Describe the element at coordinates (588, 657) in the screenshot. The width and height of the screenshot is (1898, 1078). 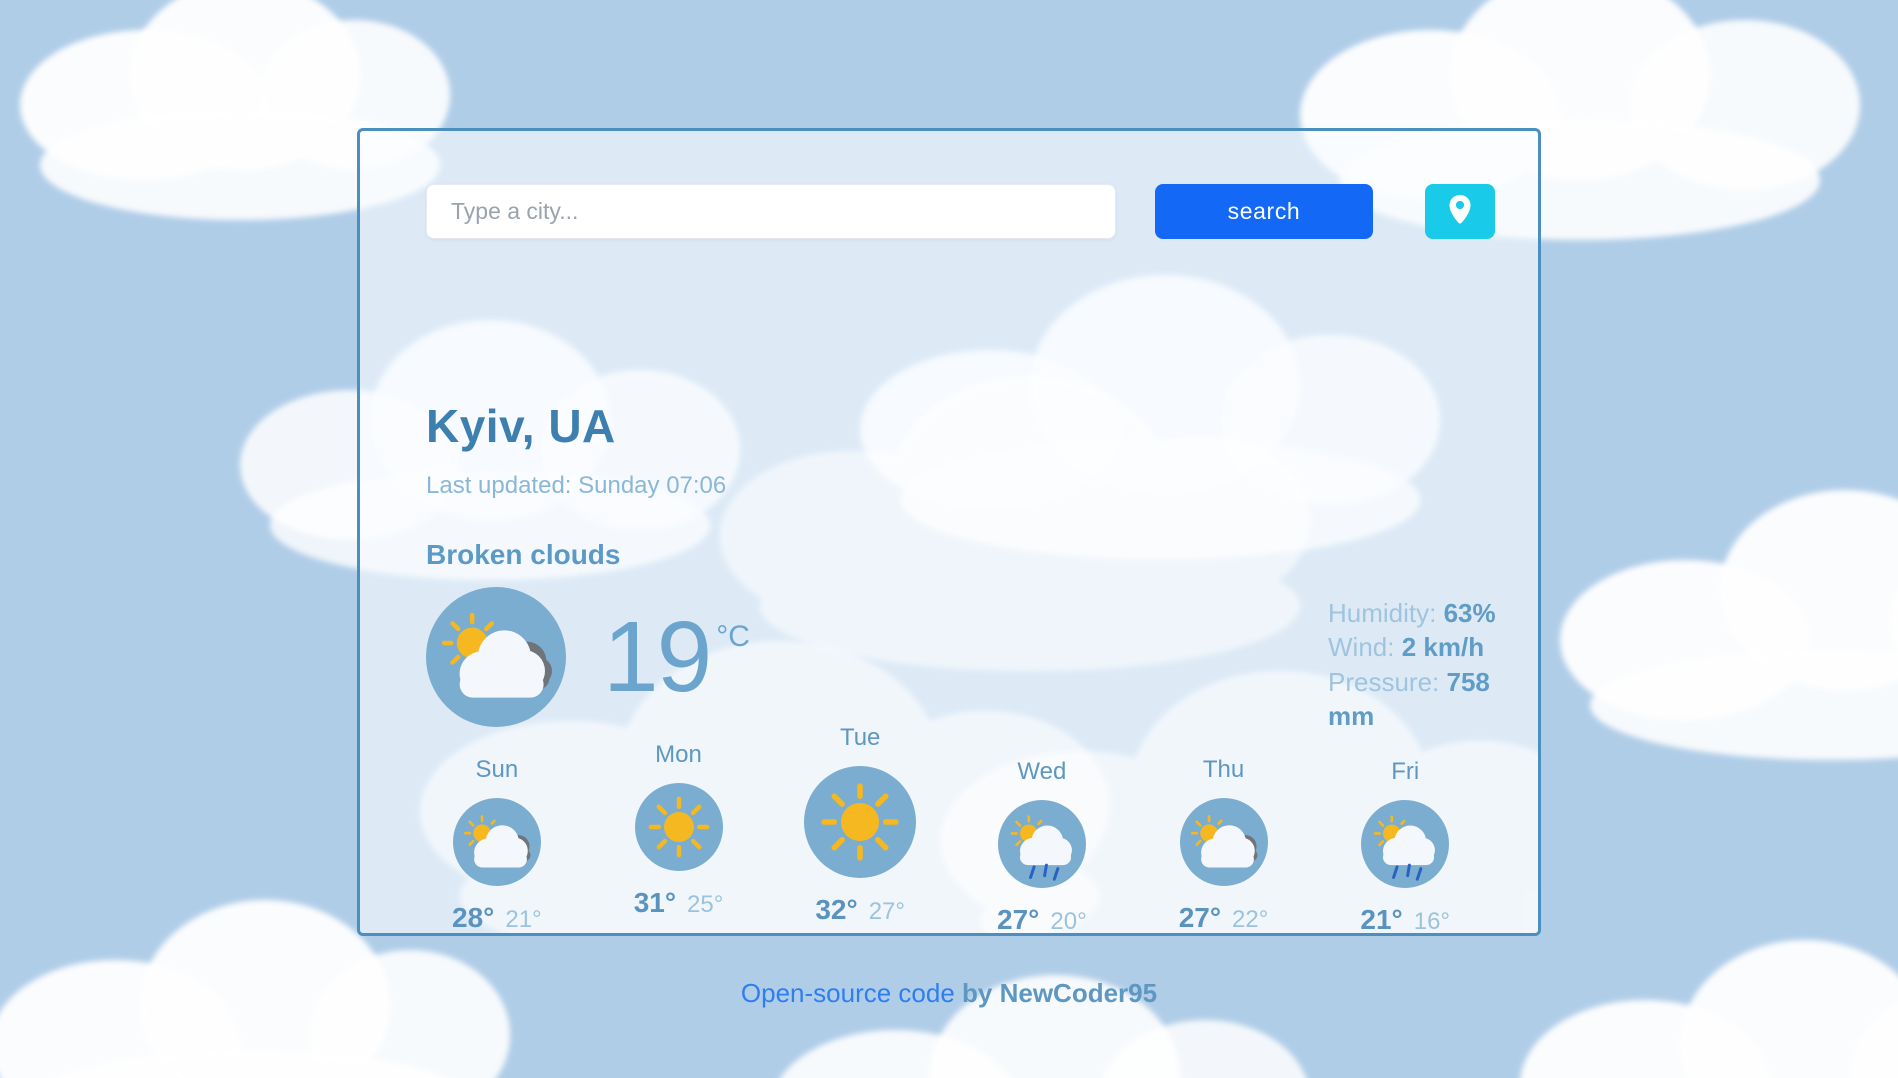
I see `current-weather-block: 19 °C` at that location.